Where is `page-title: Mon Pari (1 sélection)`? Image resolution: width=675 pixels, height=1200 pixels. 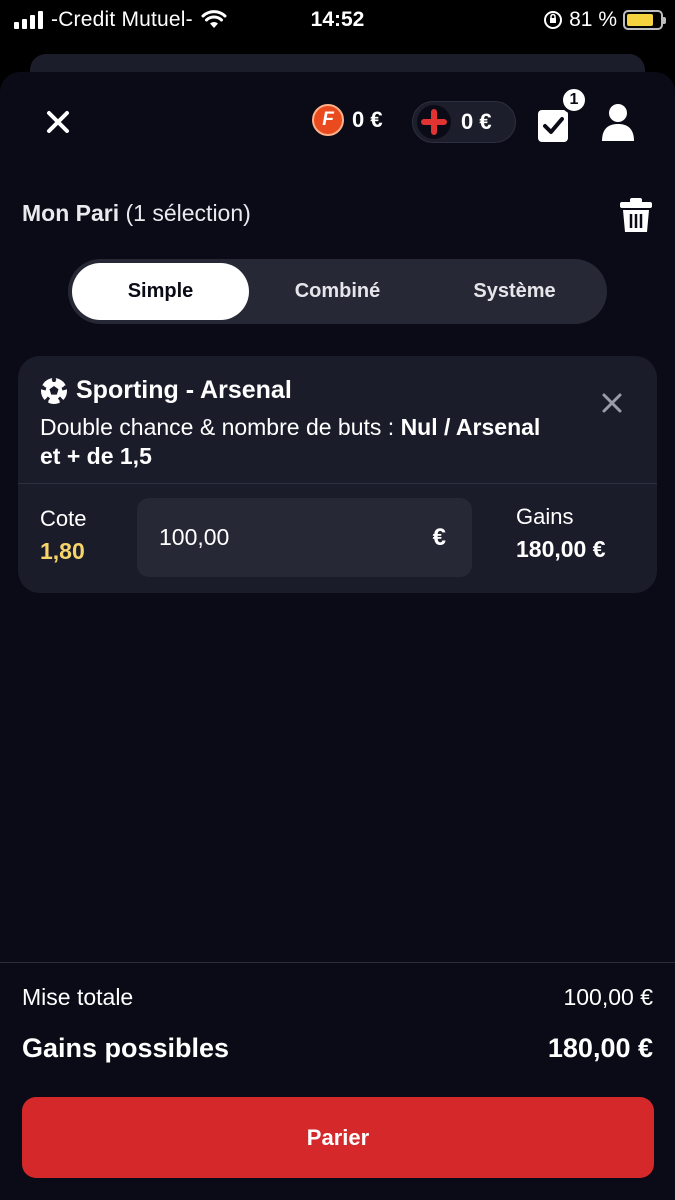
page-title: Mon Pari (1 sélection) is located at coordinates (136, 213).